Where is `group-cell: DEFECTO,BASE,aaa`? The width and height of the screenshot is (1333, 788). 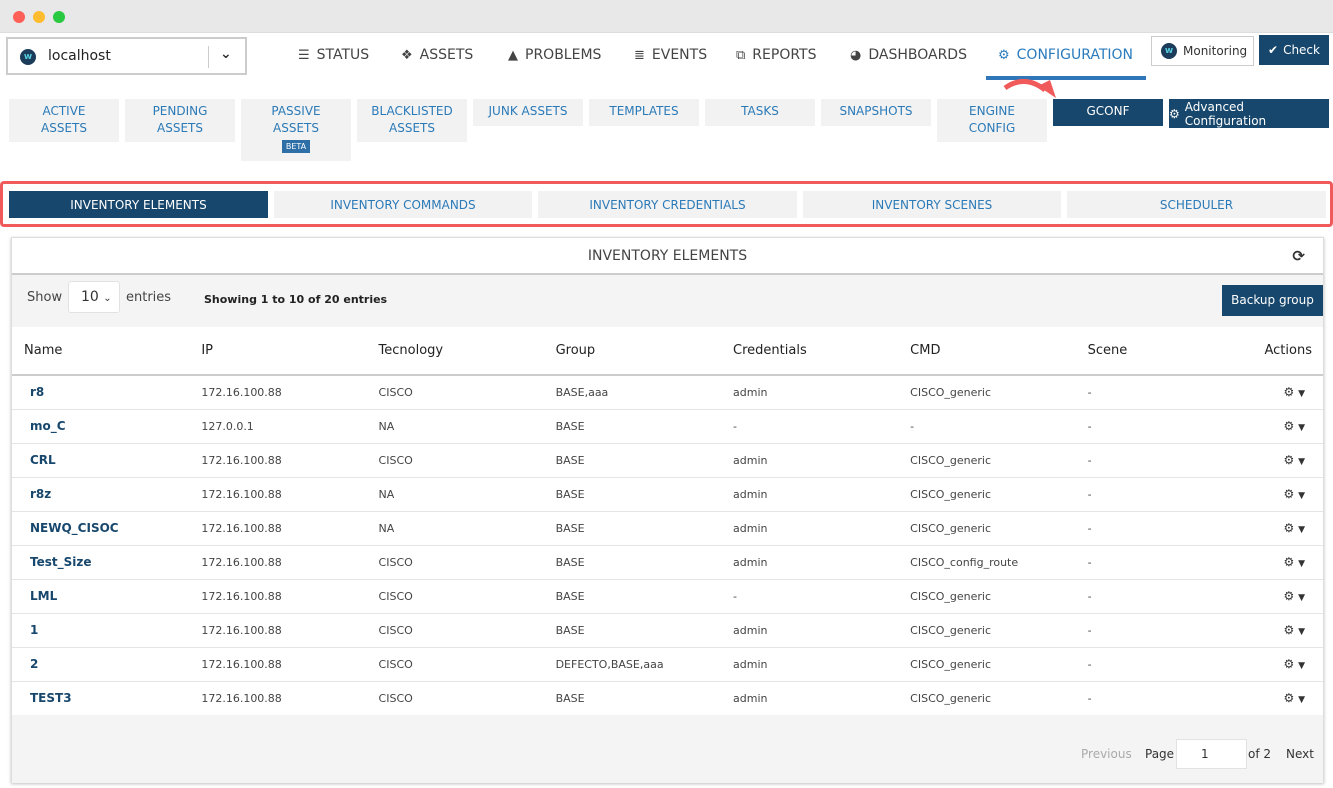 group-cell: DEFECTO,BASE,aaa is located at coordinates (632, 664).